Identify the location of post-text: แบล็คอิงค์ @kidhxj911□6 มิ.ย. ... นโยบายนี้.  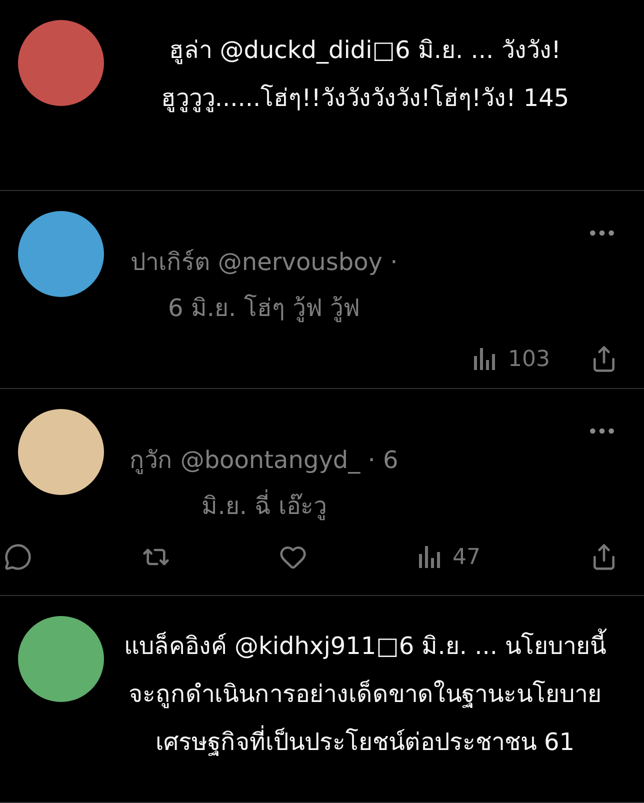
(365, 646).